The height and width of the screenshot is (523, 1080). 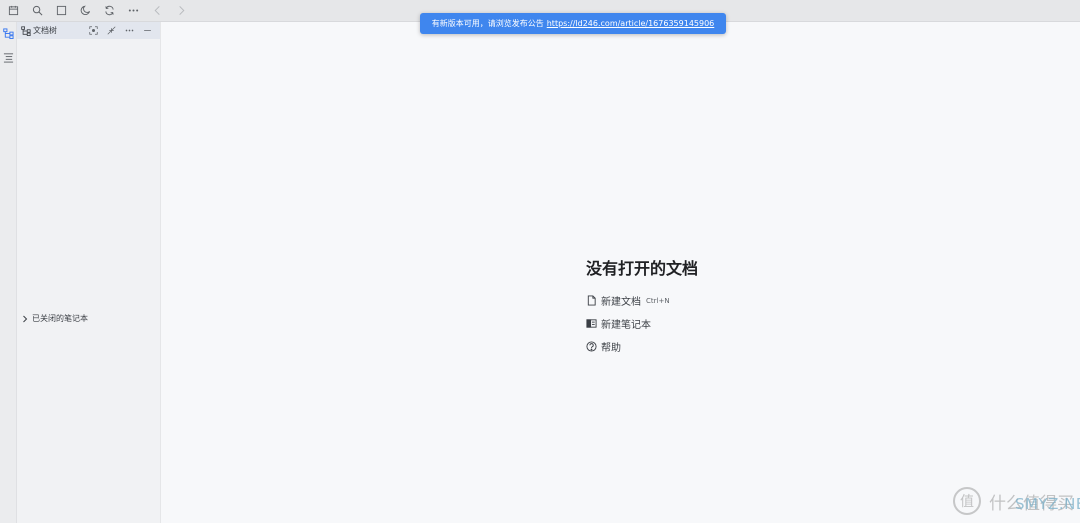 I want to click on back-icon, so click(x=157, y=11).